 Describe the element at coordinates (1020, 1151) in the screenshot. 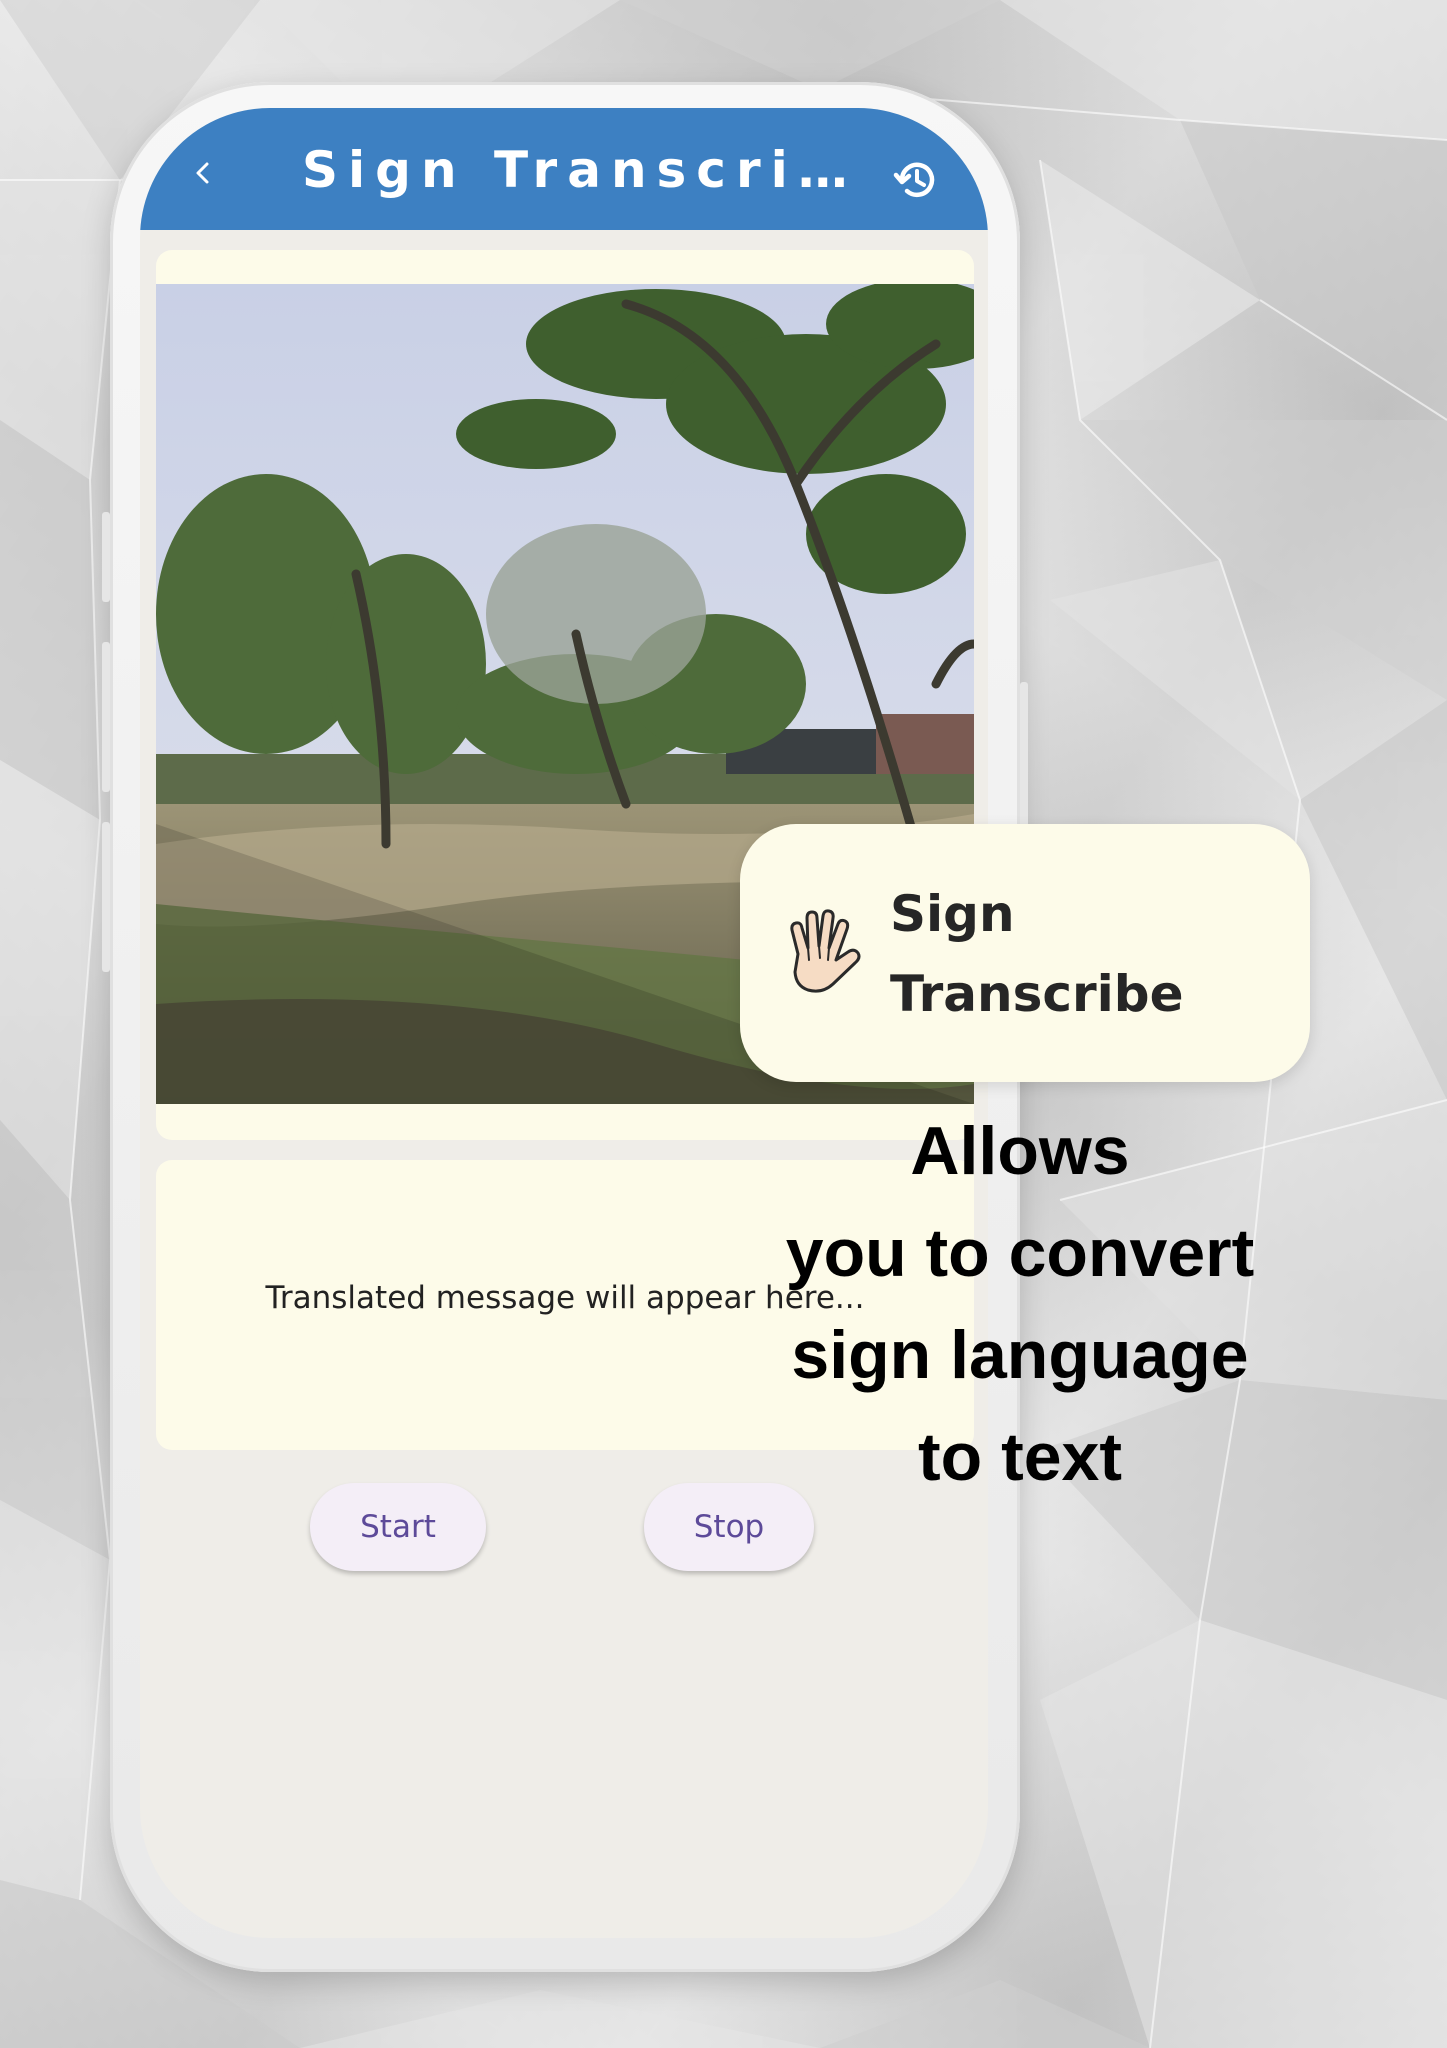

I see `tagline-line-1: Allows` at that location.